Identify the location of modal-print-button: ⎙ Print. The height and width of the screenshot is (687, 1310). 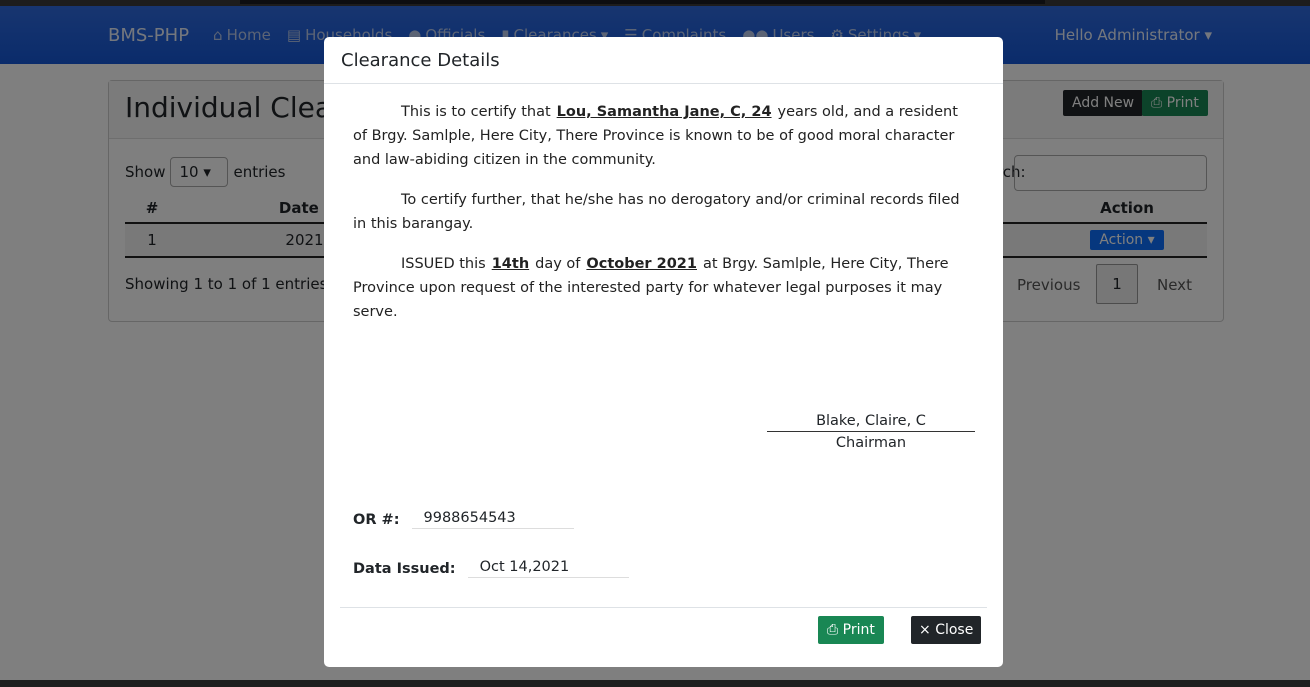
(851, 630).